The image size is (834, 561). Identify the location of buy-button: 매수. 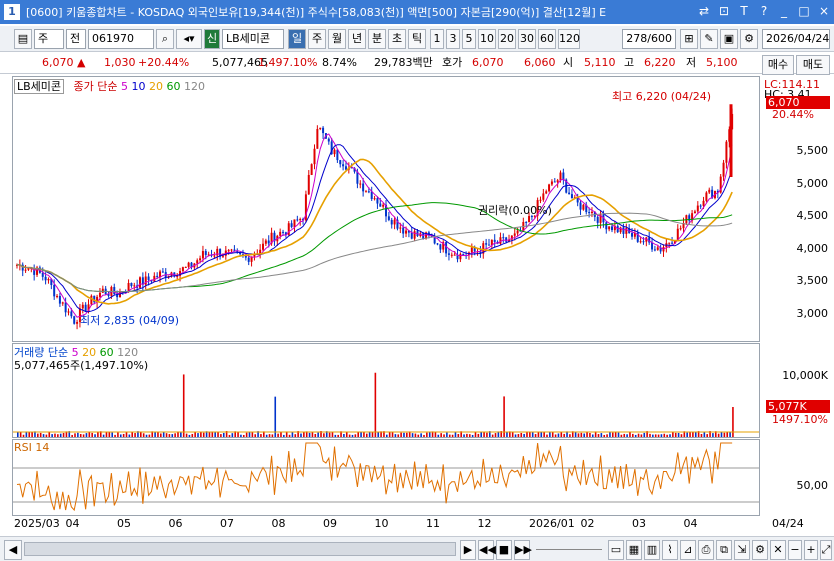
(778, 65).